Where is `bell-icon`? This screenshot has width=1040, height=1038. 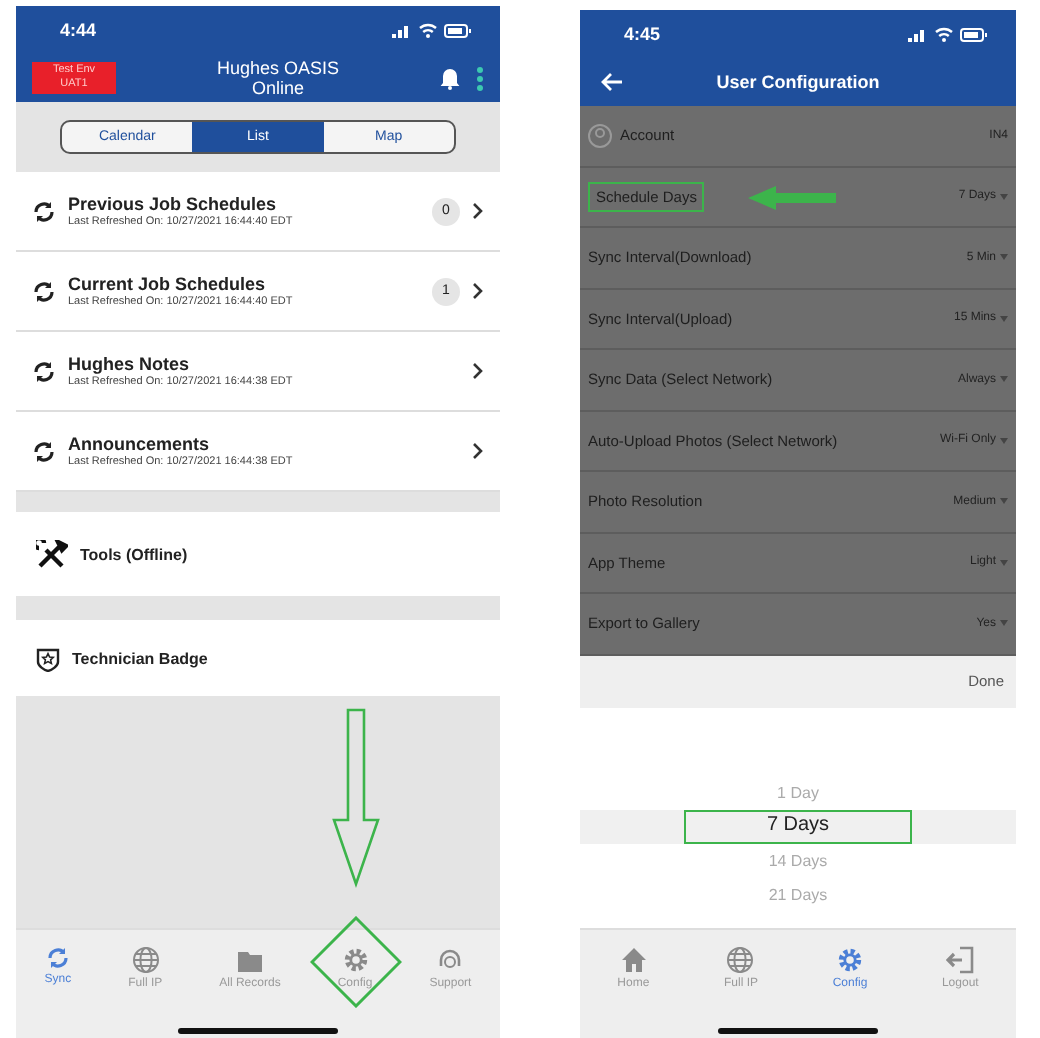
bell-icon is located at coordinates (450, 78).